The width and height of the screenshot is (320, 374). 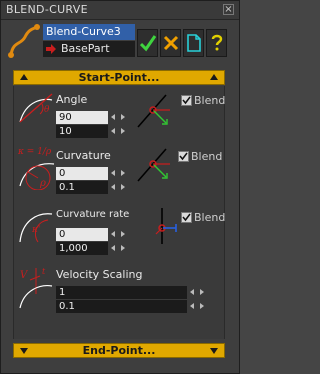 I want to click on angle-label: Angle, so click(x=72, y=99).